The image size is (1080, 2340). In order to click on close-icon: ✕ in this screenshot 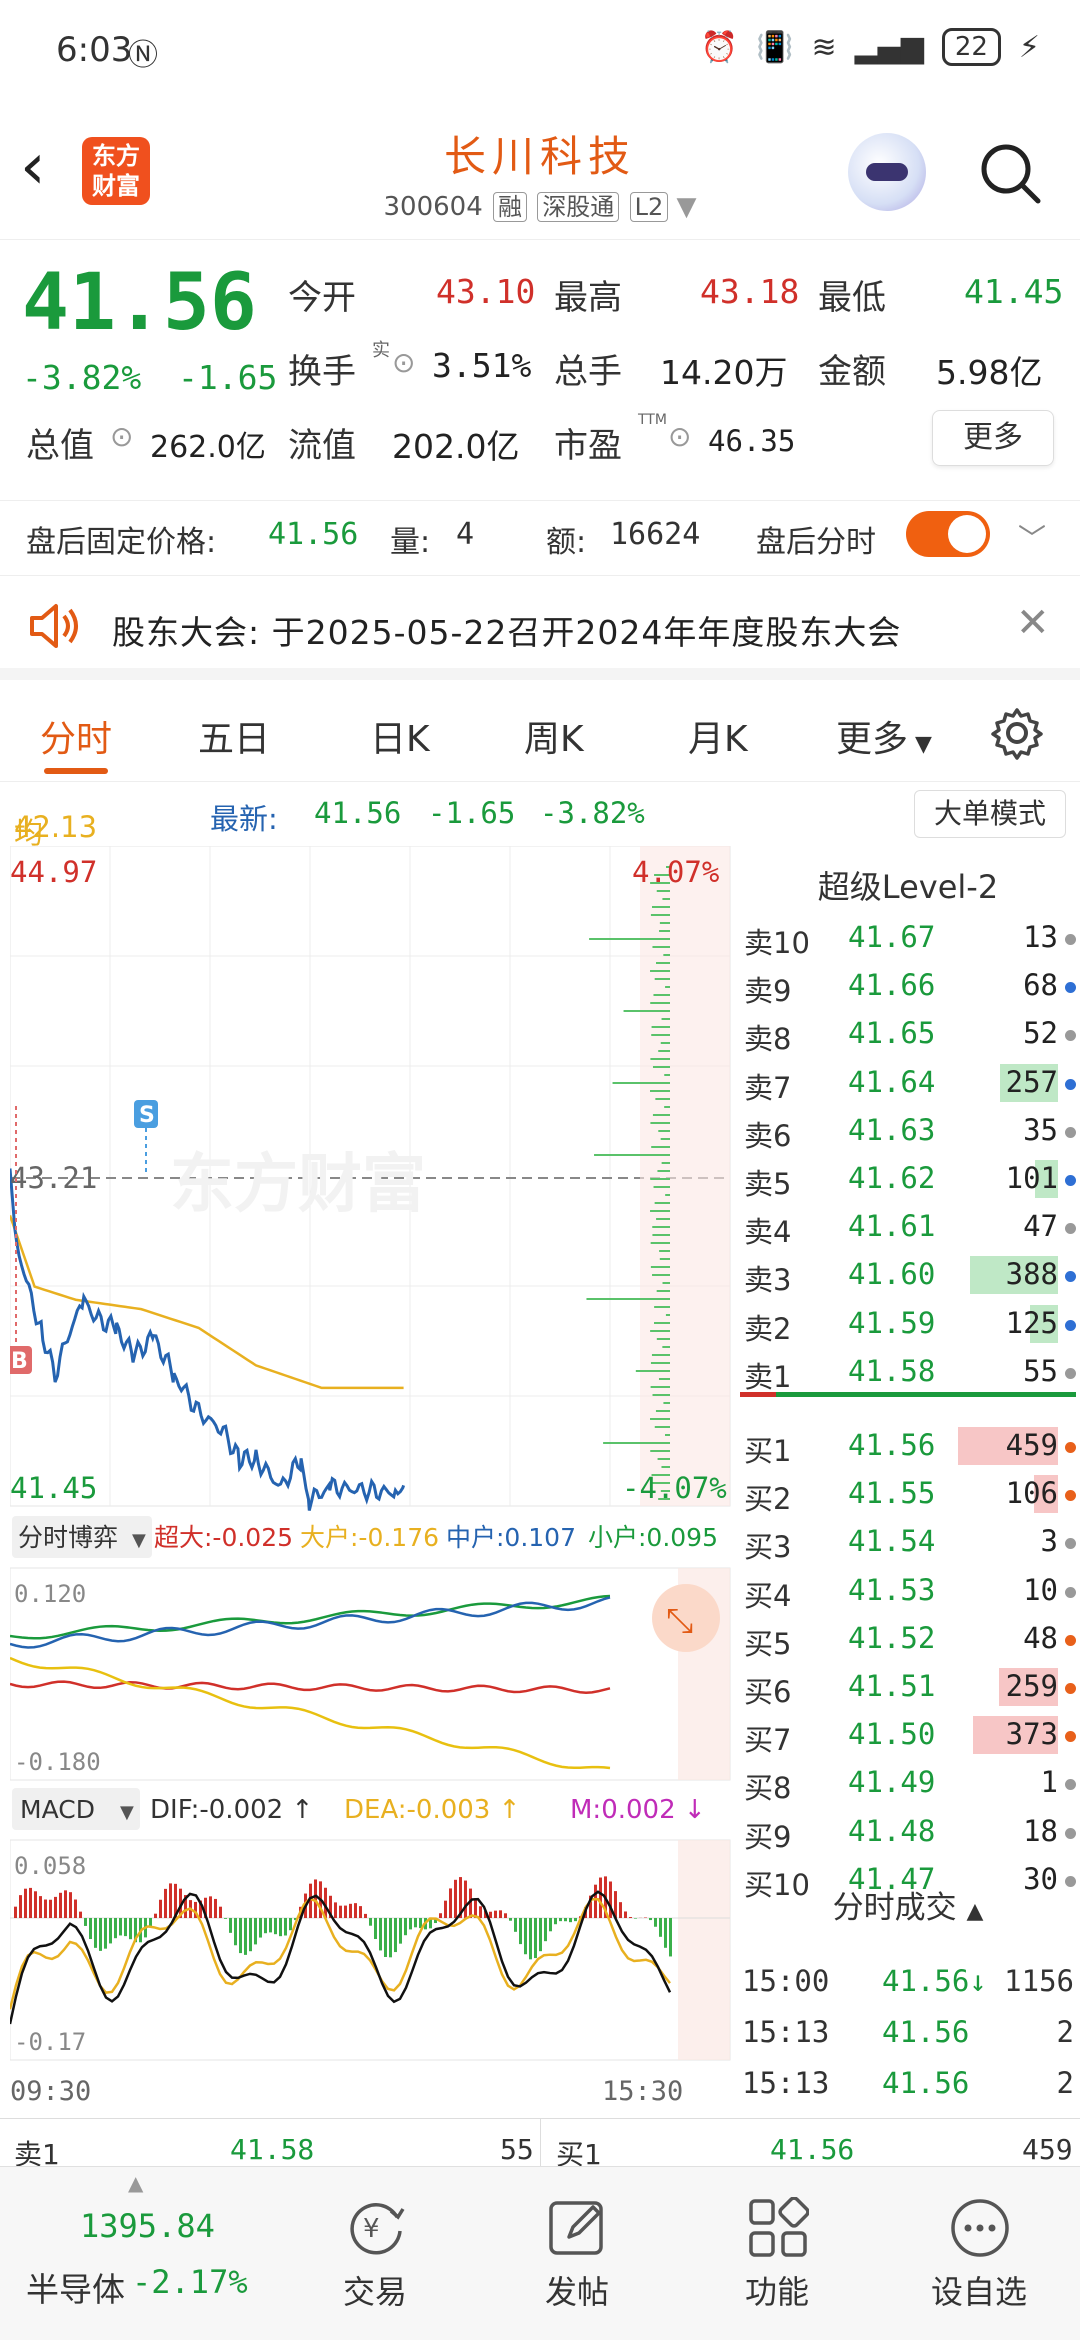, I will do `click(1033, 623)`.